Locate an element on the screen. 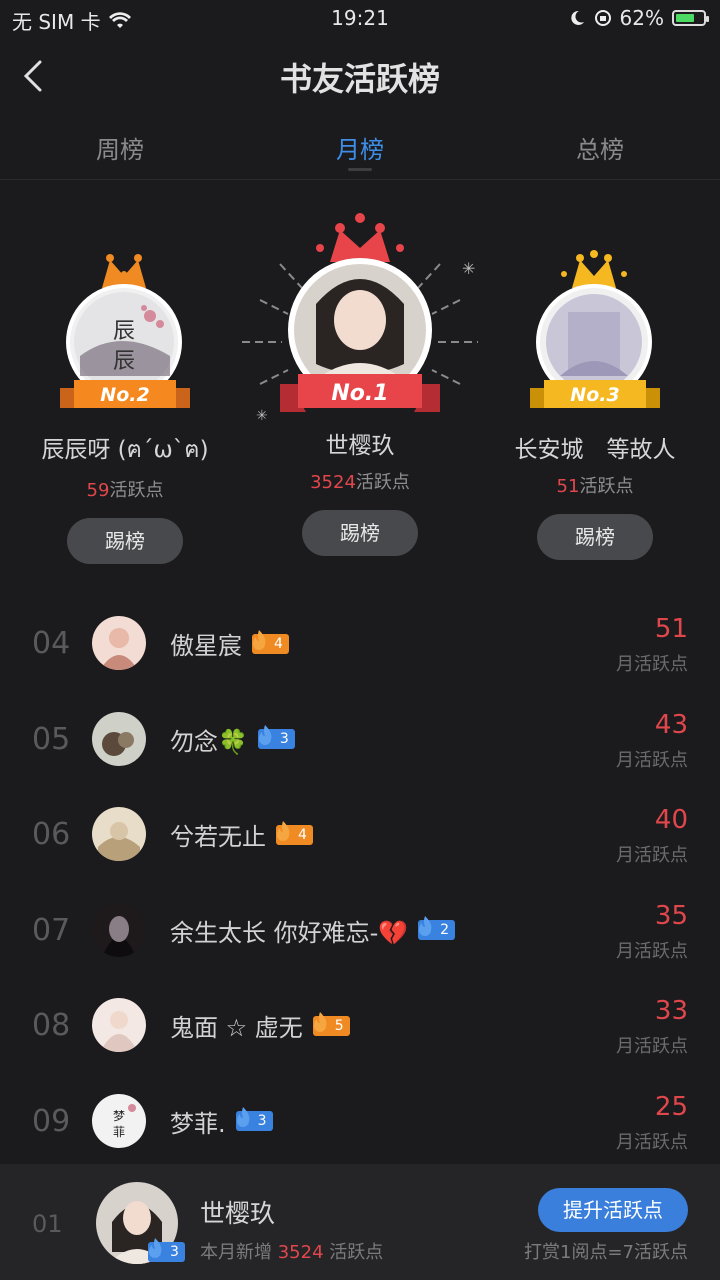  podium-rank-2: 辰 辰 No.2 辰辰呀 (ฅ´ω`ฅ) 59活跃点 踢榜 is located at coordinates (125, 405).